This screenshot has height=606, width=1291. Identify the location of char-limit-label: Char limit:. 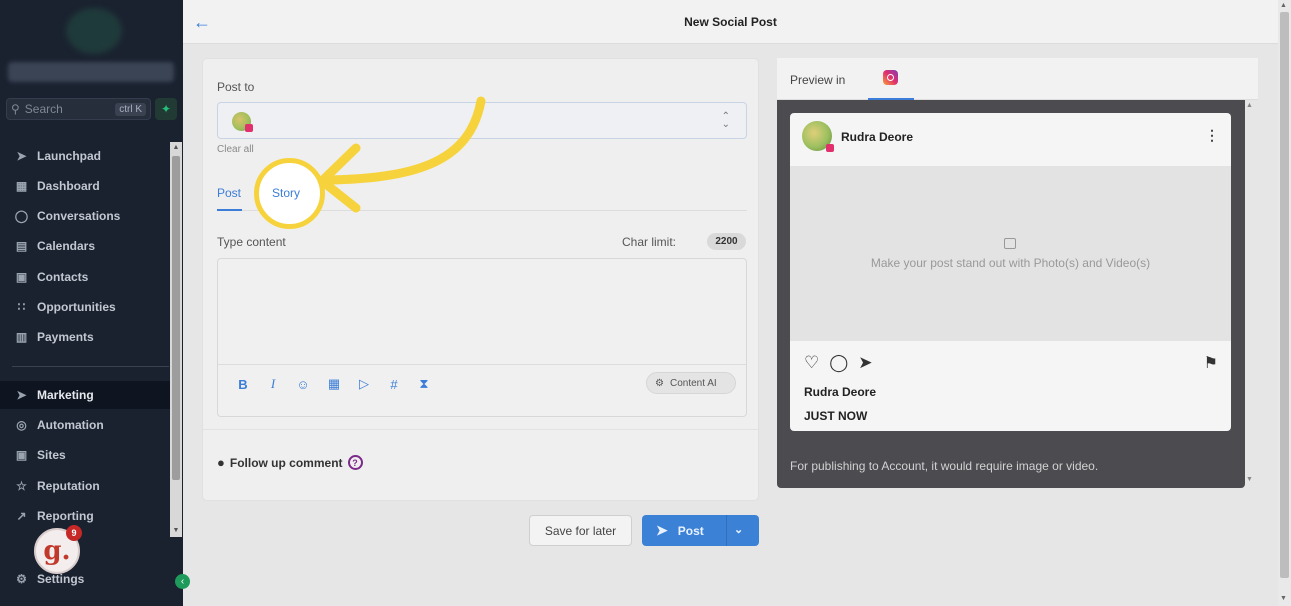
(648, 242).